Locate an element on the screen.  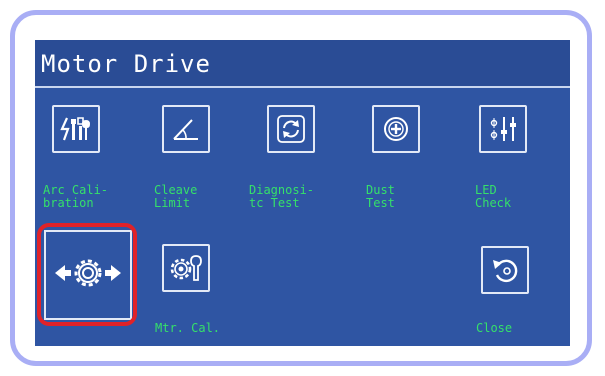
arc-calibration-icon is located at coordinates (76, 129).